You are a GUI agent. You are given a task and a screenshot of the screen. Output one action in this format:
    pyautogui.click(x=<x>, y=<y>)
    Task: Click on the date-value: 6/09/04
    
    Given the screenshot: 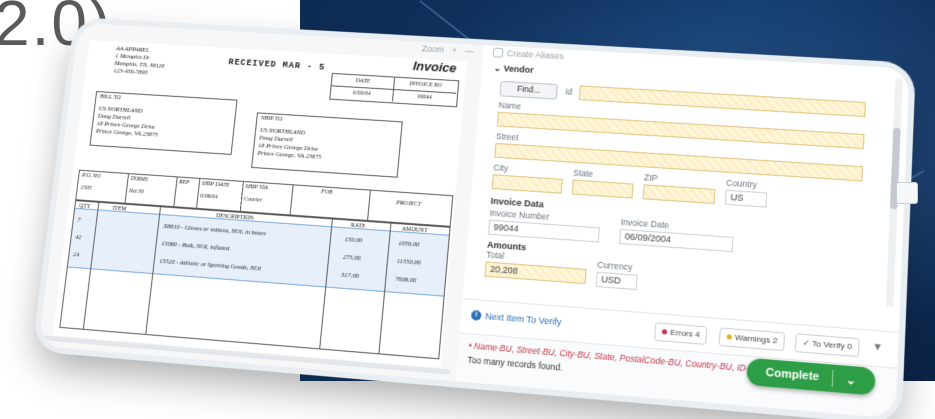 What is the action you would take?
    pyautogui.click(x=362, y=94)
    